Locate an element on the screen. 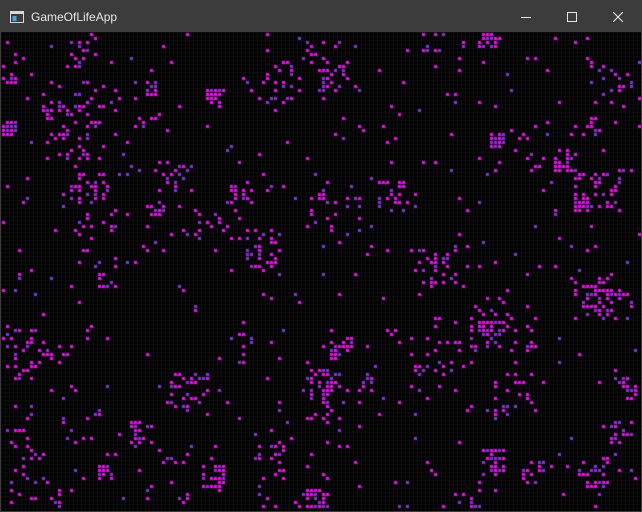  app-window-icon is located at coordinates (17, 17).